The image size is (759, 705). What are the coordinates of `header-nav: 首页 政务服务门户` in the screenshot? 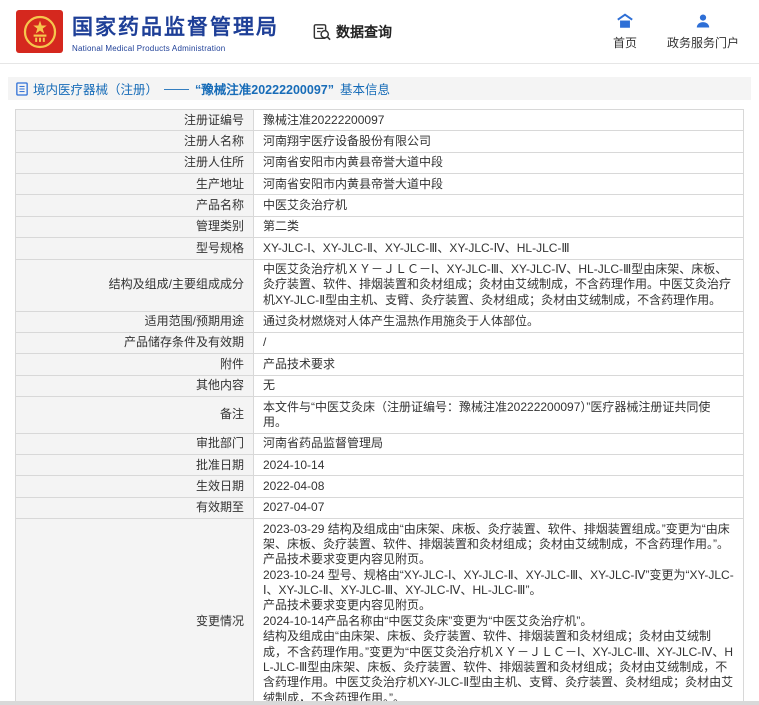 It's located at (678, 31).